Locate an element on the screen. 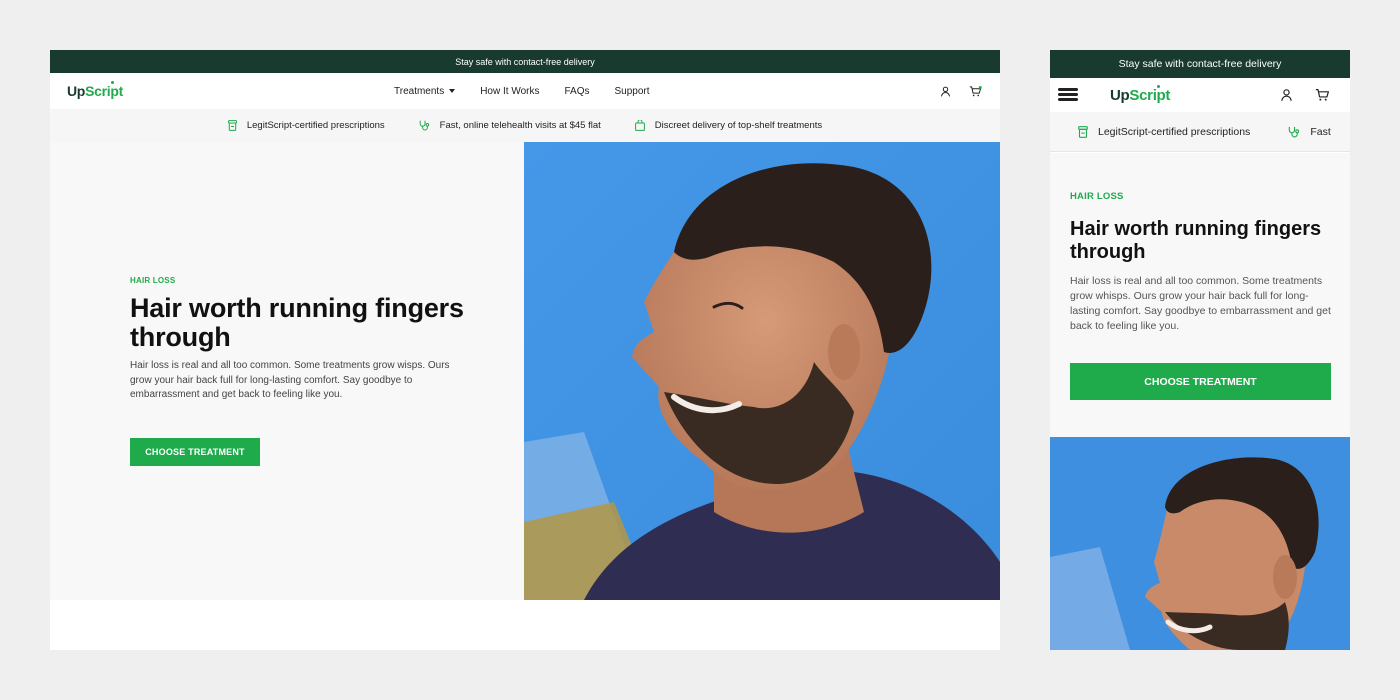  primary-nav: Treatments How It Works FAQs Support is located at coordinates (522, 91).